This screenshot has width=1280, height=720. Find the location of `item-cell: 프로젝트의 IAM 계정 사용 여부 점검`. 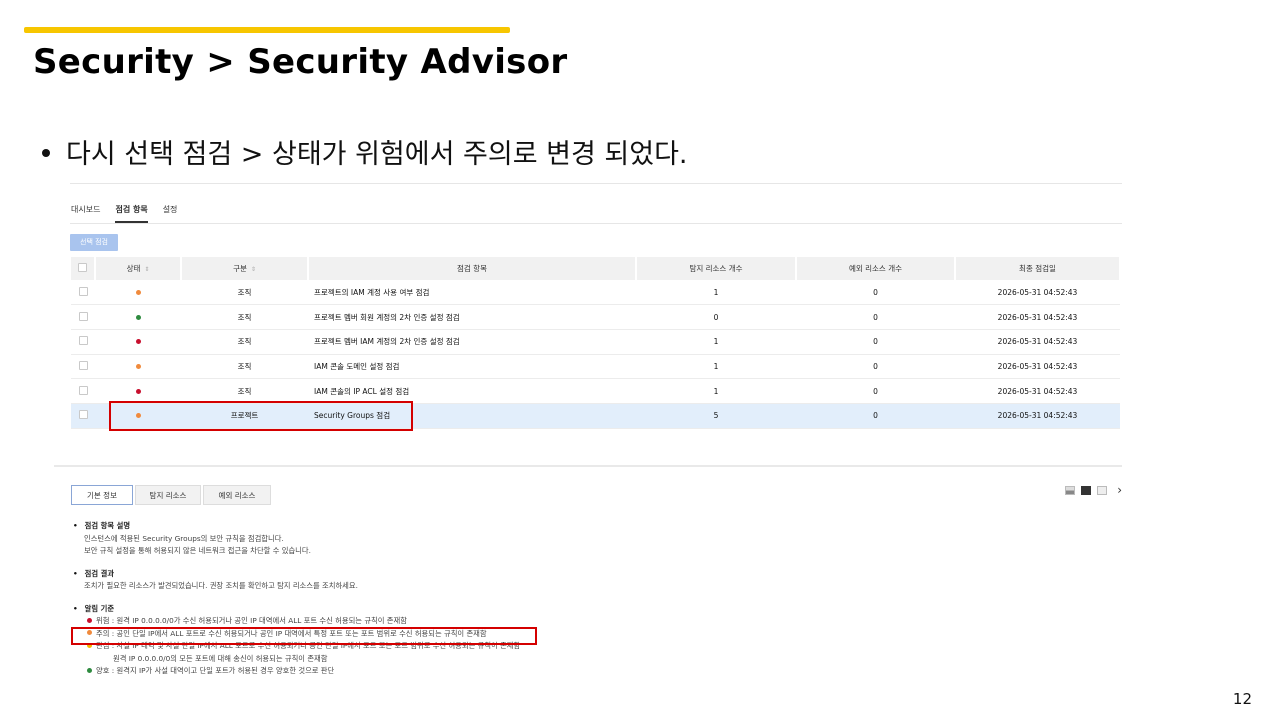

item-cell: 프로젝트의 IAM 계정 사용 여부 점검 is located at coordinates (472, 293).